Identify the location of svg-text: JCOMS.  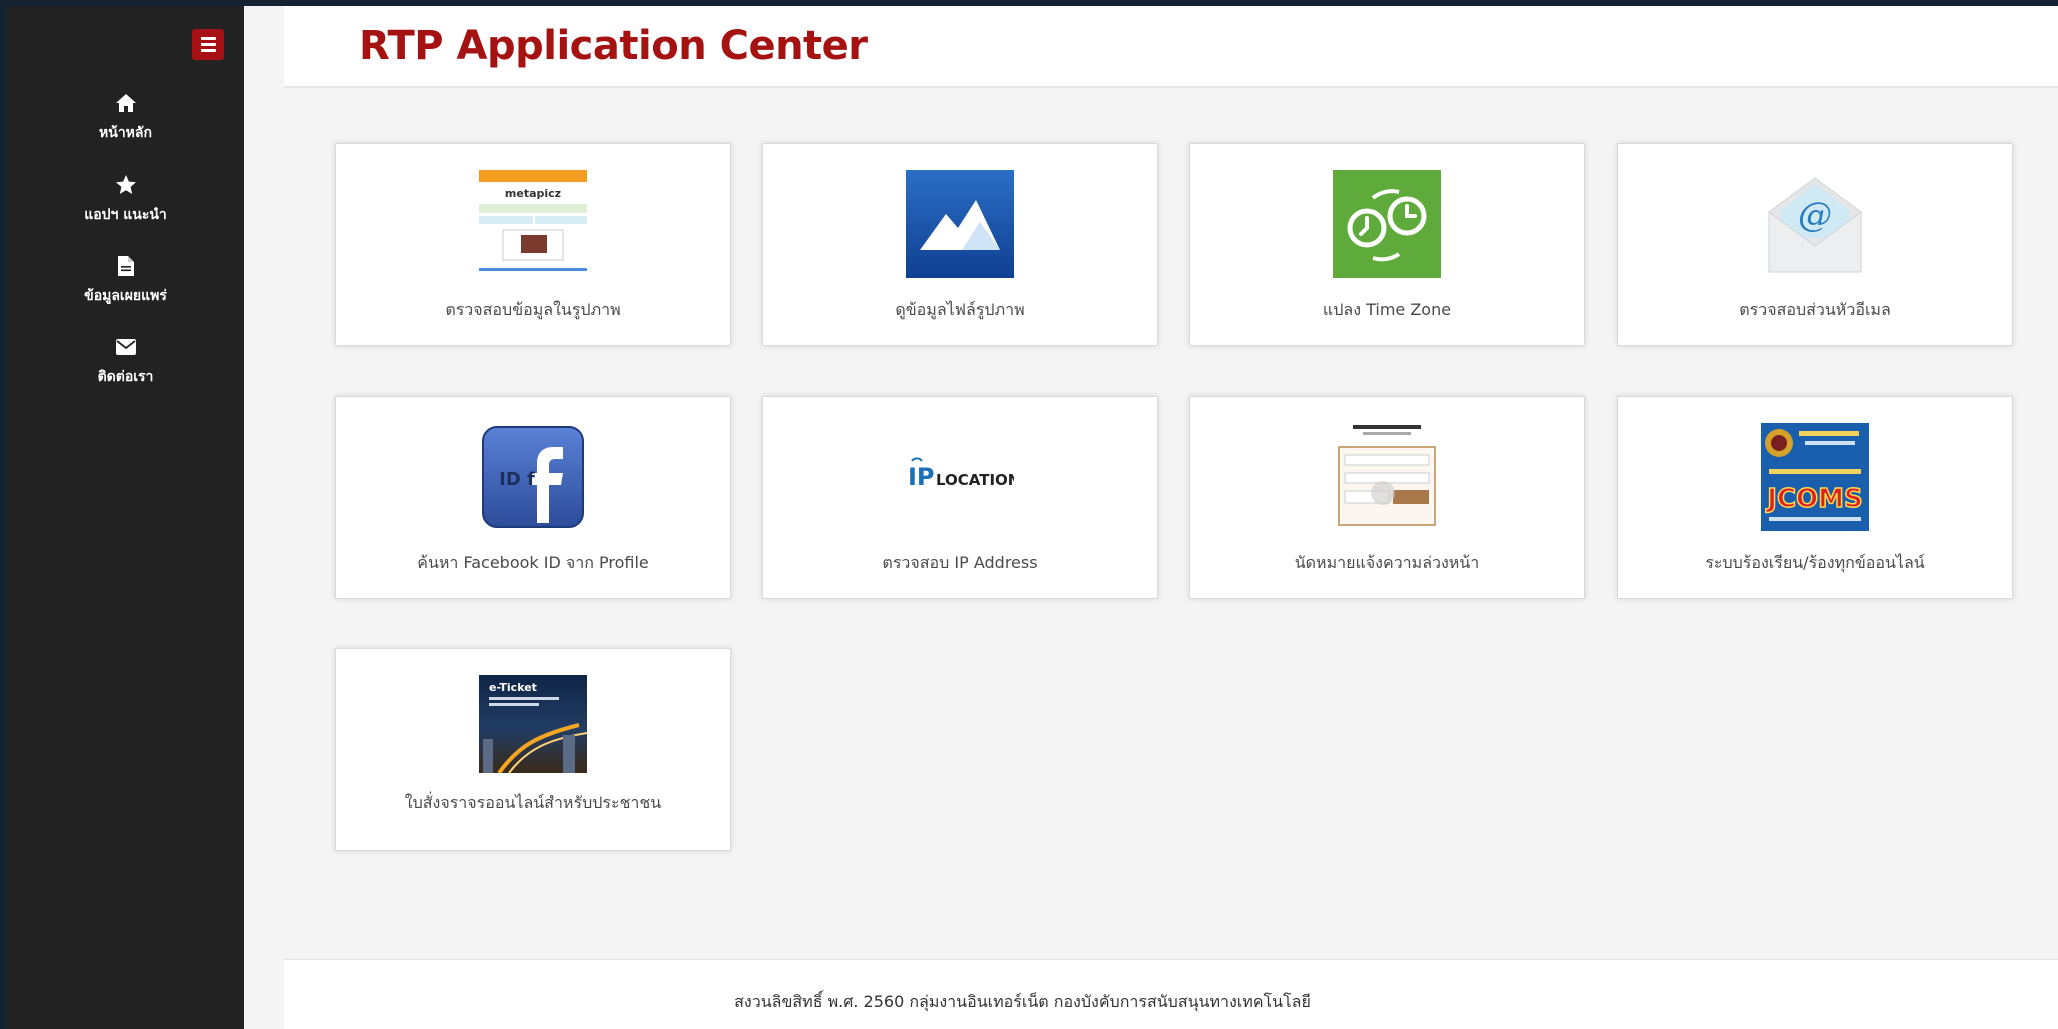
(1813, 499).